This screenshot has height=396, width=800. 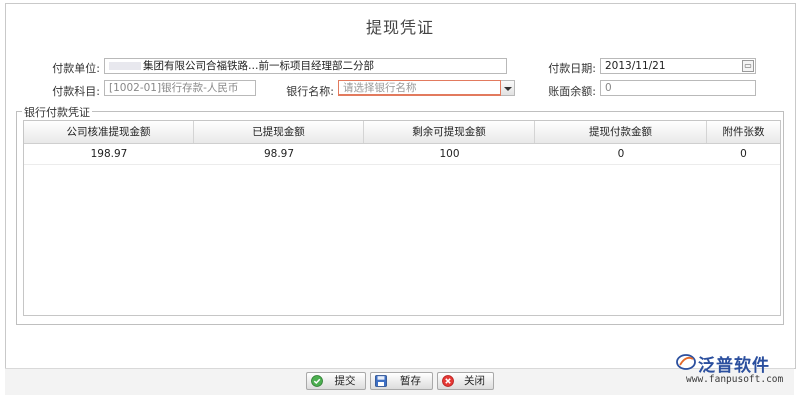 I want to click on payer-value: 集团有限公司合福铁路…前一标项目经理部二分部, so click(x=258, y=66).